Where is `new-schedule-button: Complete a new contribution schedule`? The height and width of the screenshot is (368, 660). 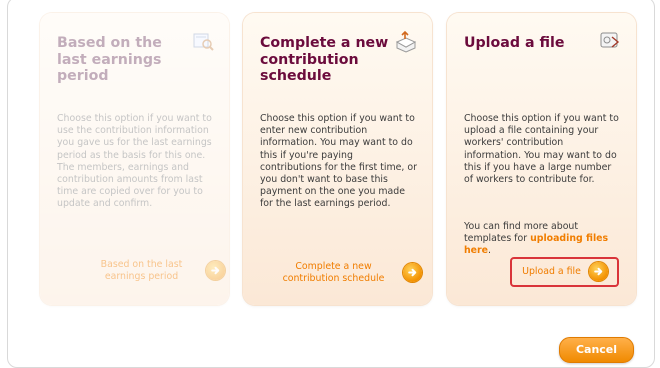
new-schedule-button: Complete a new contribution schedule is located at coordinates (347, 272).